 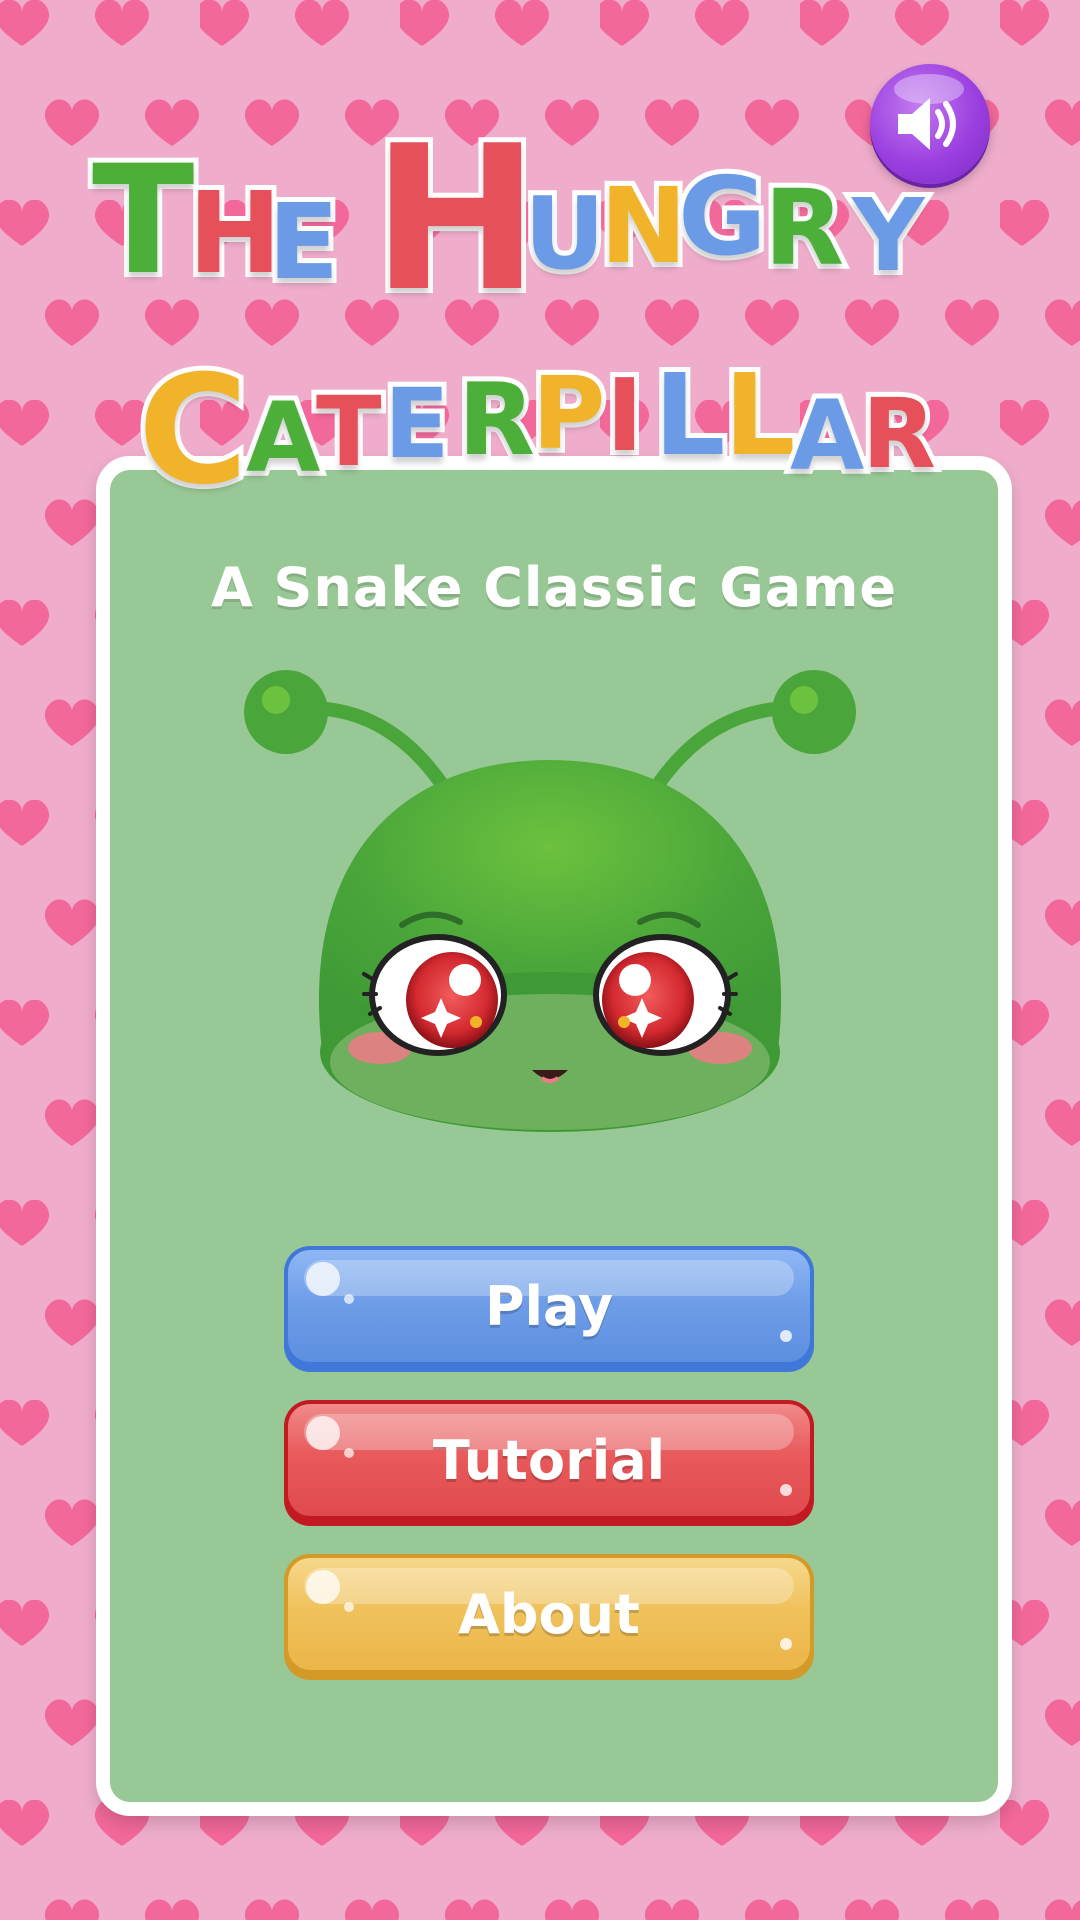 What do you see at coordinates (624, 415) in the screenshot?
I see `title-letter: I` at bounding box center [624, 415].